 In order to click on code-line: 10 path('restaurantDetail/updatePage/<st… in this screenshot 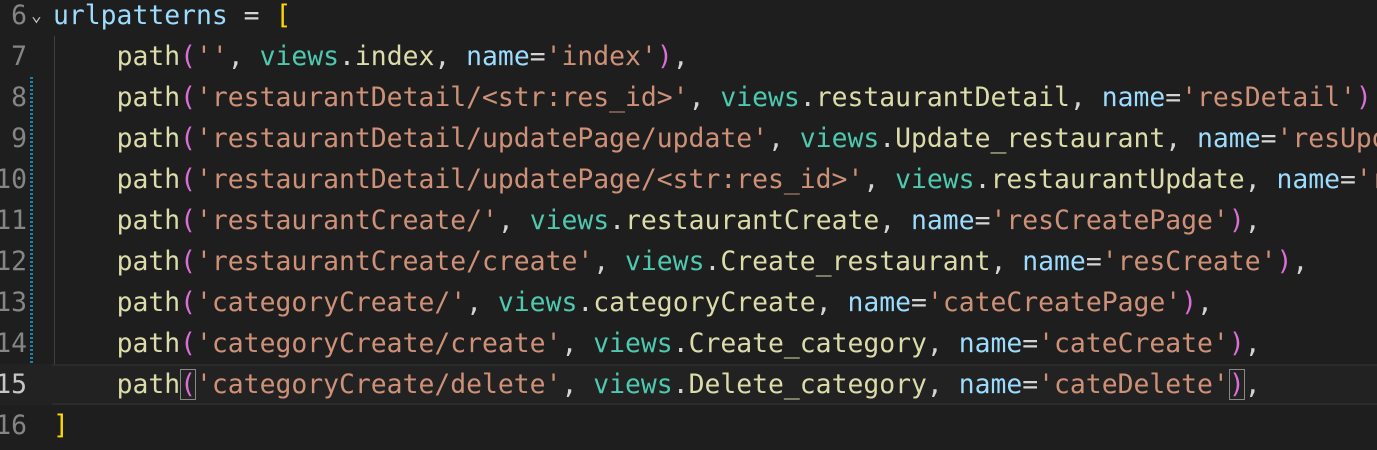, I will do `click(688, 179)`.